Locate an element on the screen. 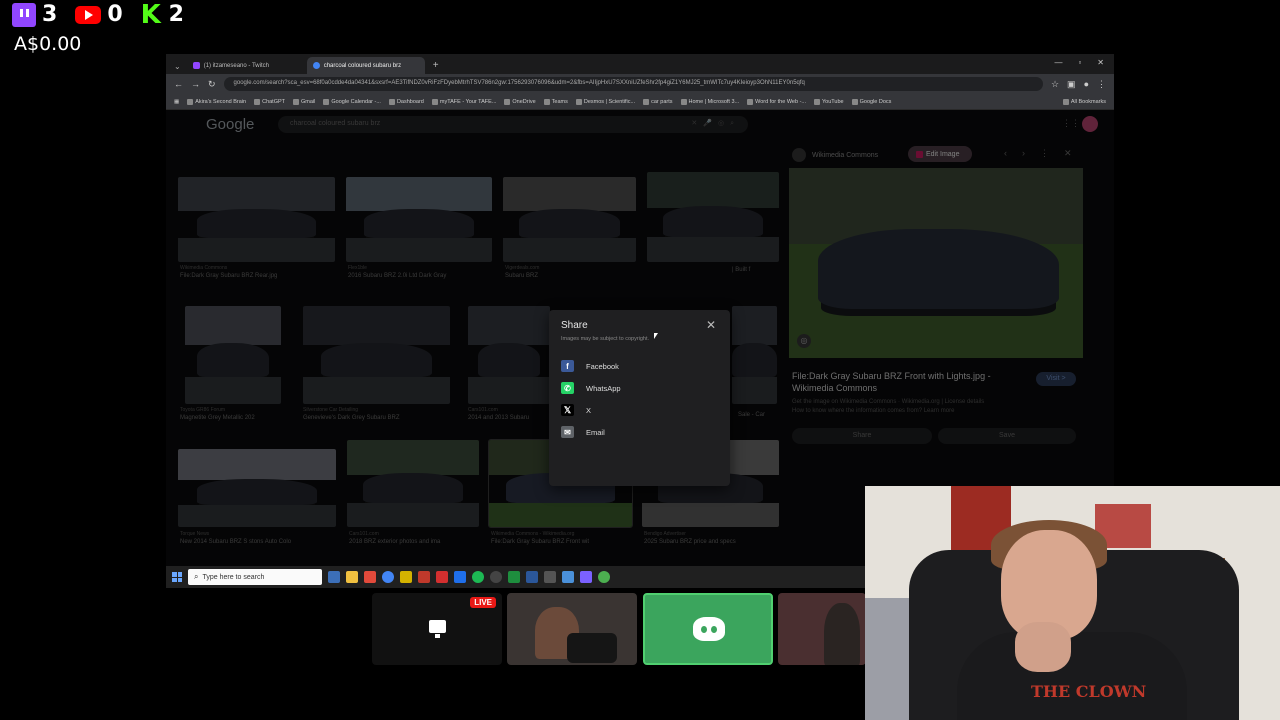  kick-count: 2 is located at coordinates (176, 14).